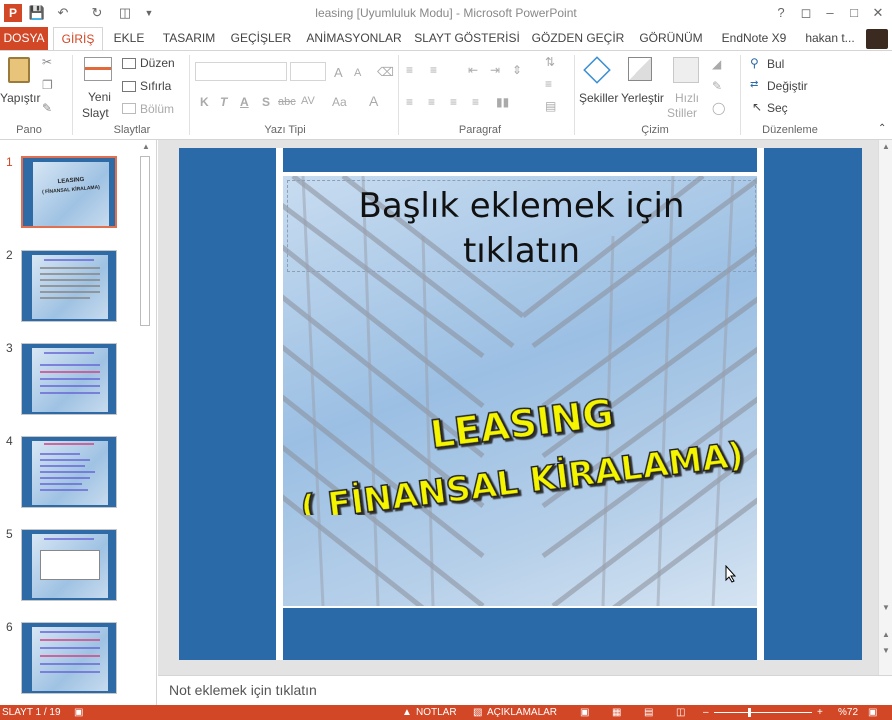 The image size is (892, 720). Describe the element at coordinates (98, 69) in the screenshot. I see `new-slide-icon` at that location.